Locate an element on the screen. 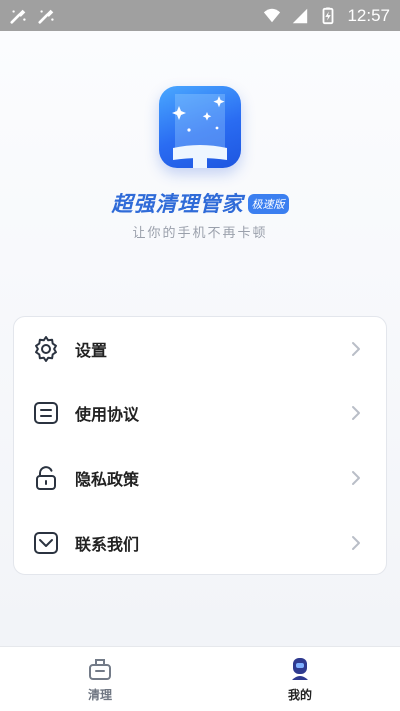 The height and width of the screenshot is (711, 400). menu-item-label: 联系我们 is located at coordinates (107, 544).